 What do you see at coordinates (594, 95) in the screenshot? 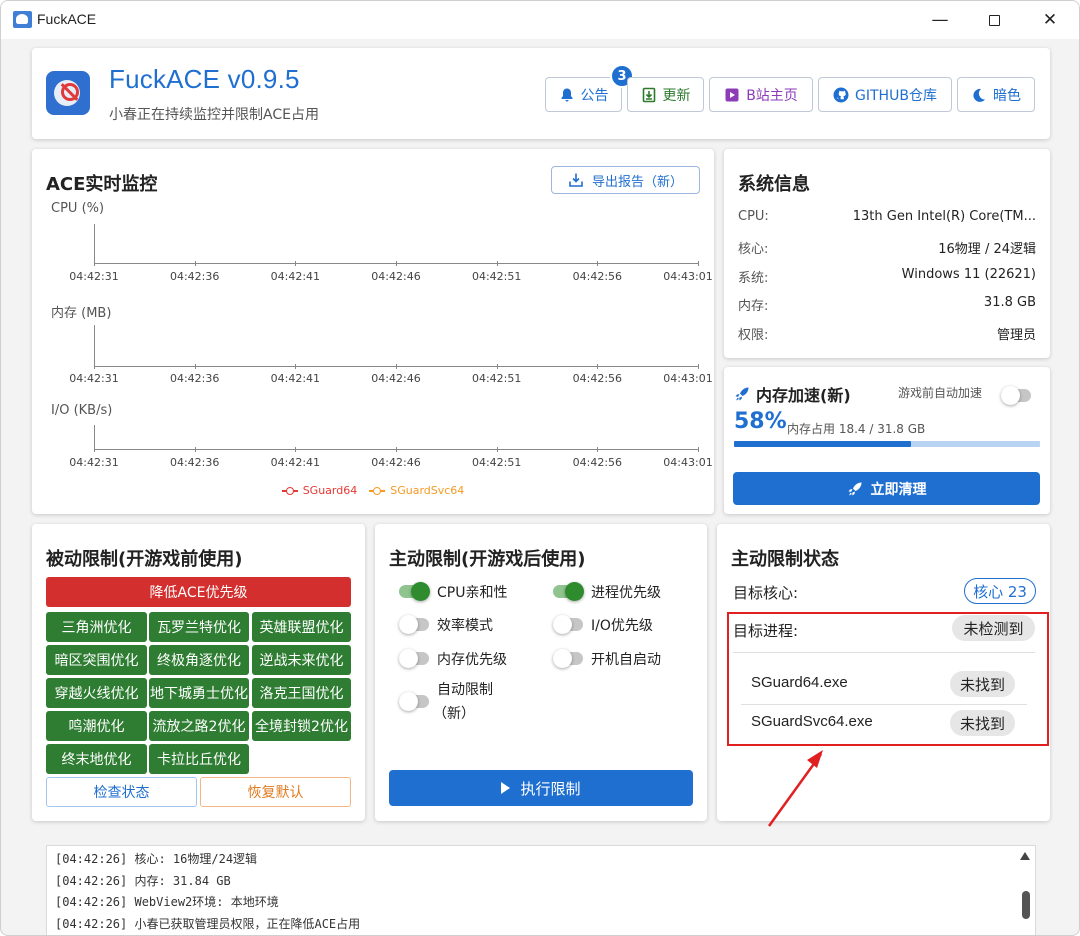
I see `notice-label: 公告` at bounding box center [594, 95].